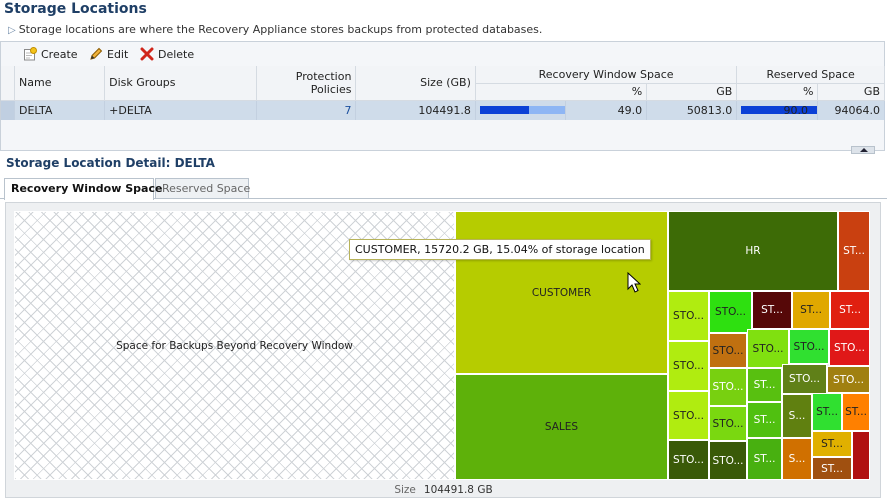 This screenshot has height=499, width=887. I want to click on column-header-rs-gb: GB, so click(851, 92).